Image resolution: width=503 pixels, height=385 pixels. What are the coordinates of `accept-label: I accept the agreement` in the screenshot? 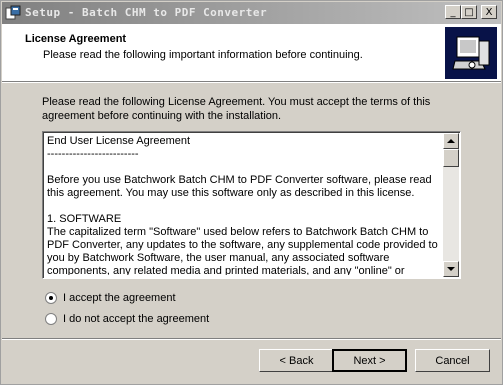 It's located at (119, 298).